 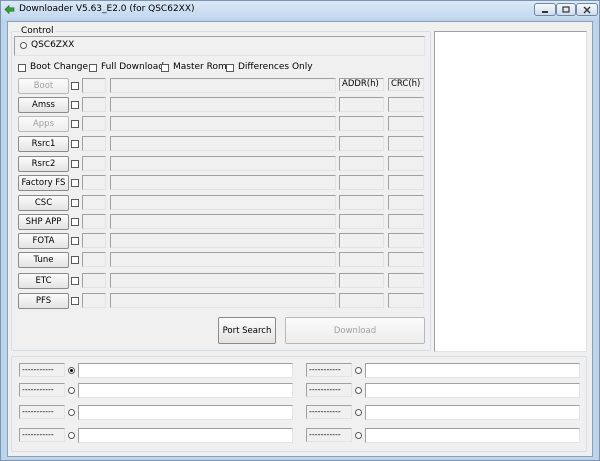 What do you see at coordinates (223, 259) in the screenshot?
I see `tune-path-field` at bounding box center [223, 259].